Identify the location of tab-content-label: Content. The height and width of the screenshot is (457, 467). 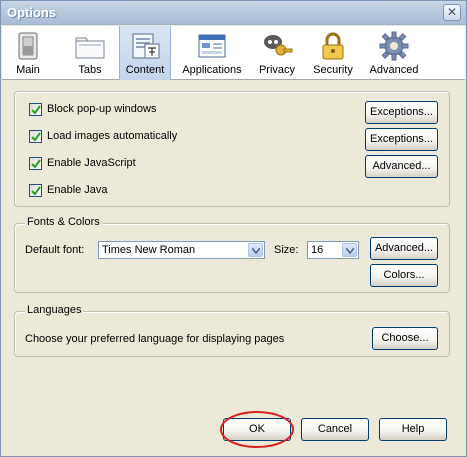
(145, 70).